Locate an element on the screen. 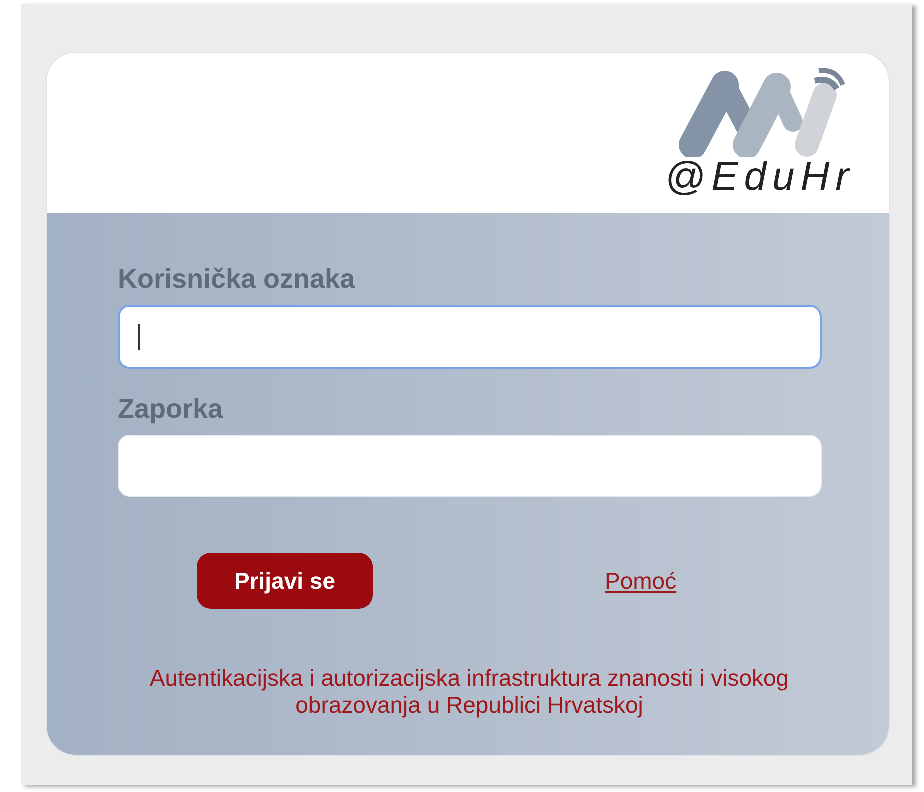 The width and height of the screenshot is (924, 792). footer-text: Autentikacijska i autorizacijska infrastruktura znanosti i visokog obrazovanja u Republici Hrvatskoj is located at coordinates (470, 692).